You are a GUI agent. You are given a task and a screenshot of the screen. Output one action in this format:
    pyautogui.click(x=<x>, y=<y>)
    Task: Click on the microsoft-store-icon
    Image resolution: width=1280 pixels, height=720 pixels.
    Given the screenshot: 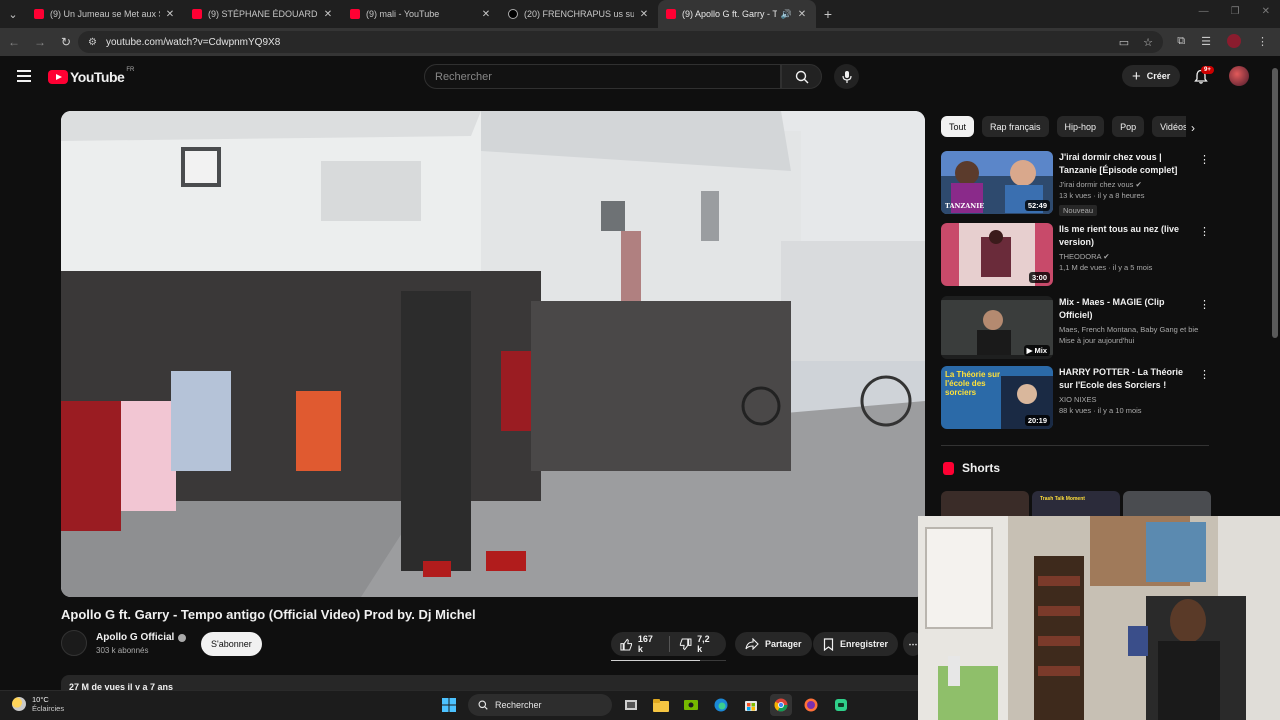 What is the action you would take?
    pyautogui.click(x=751, y=705)
    